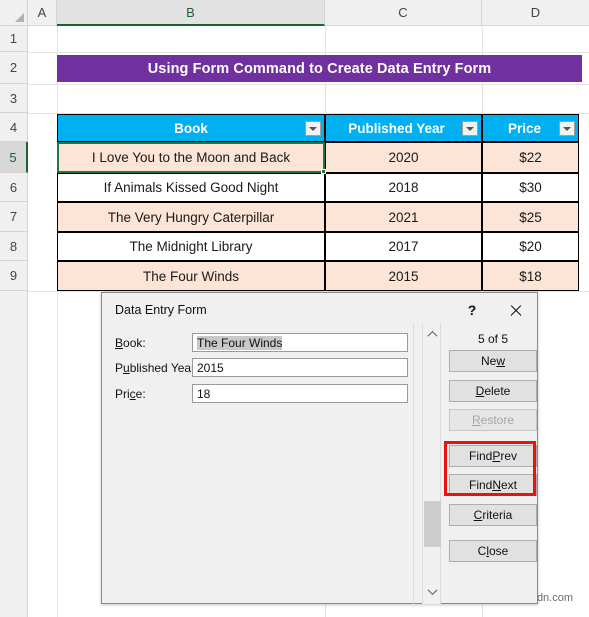 The height and width of the screenshot is (617, 589). I want to click on column-header-a-label: A, so click(42, 12).